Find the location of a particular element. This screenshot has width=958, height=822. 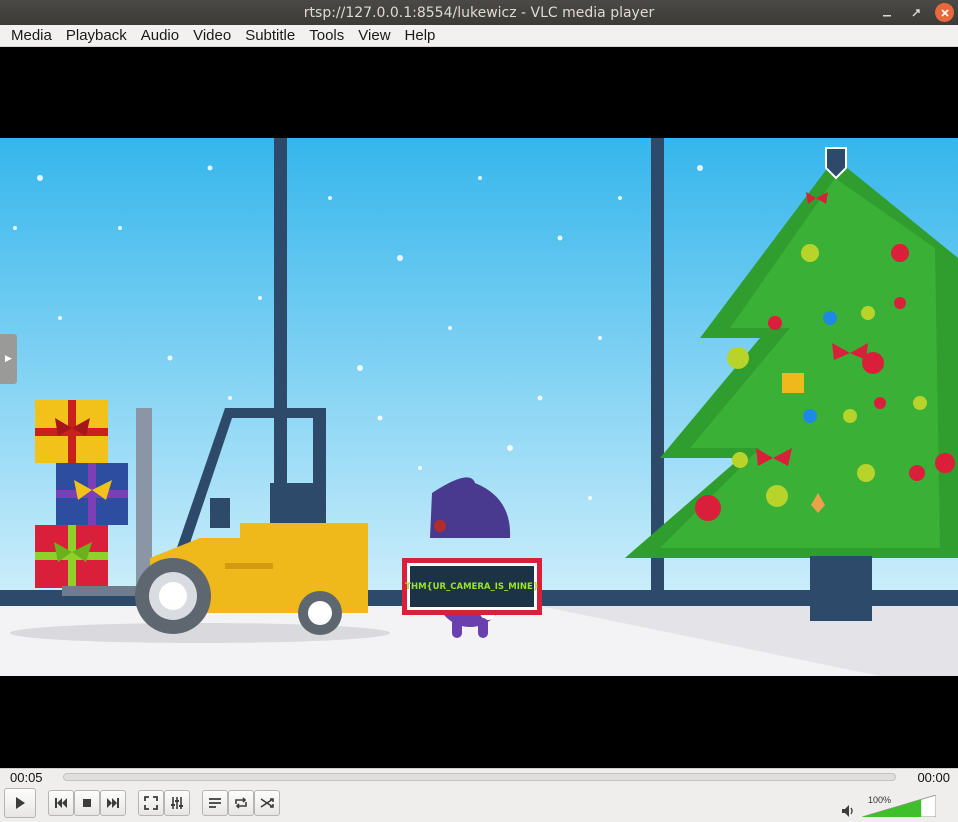

play-button is located at coordinates (20, 803).